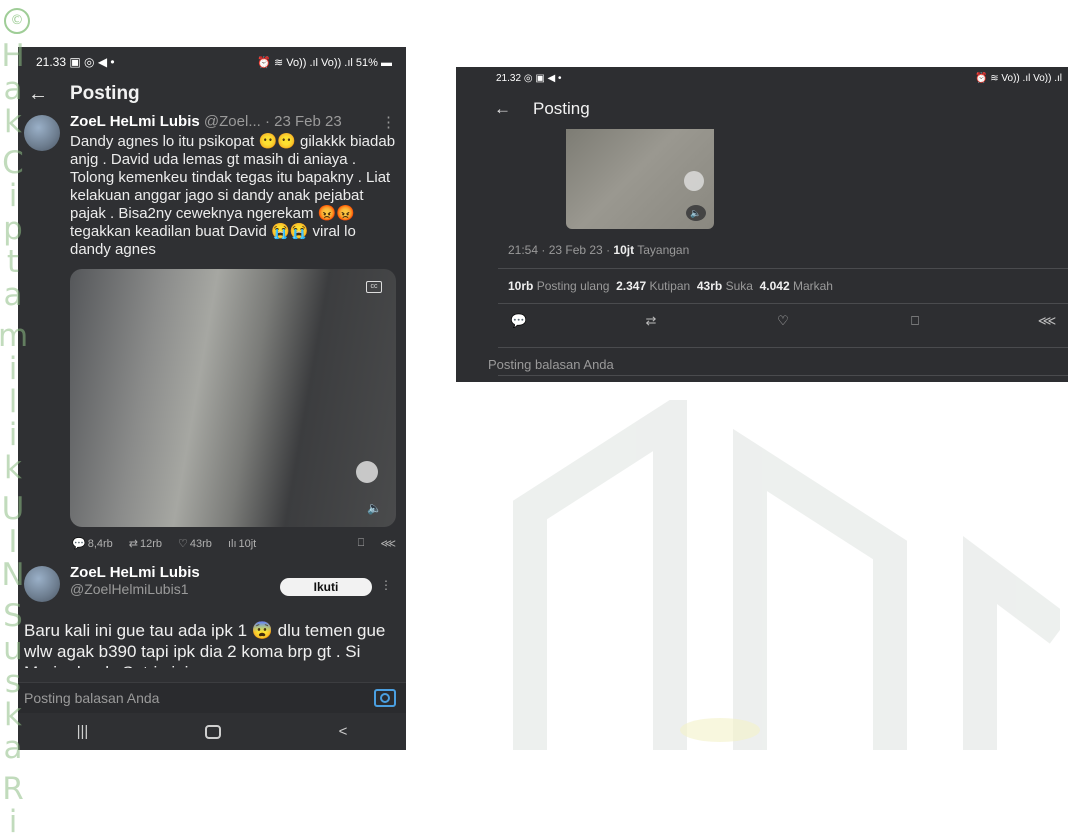 The height and width of the screenshot is (840, 1068). I want to click on stat-bookmarks: 4.042 Markah, so click(796, 286).